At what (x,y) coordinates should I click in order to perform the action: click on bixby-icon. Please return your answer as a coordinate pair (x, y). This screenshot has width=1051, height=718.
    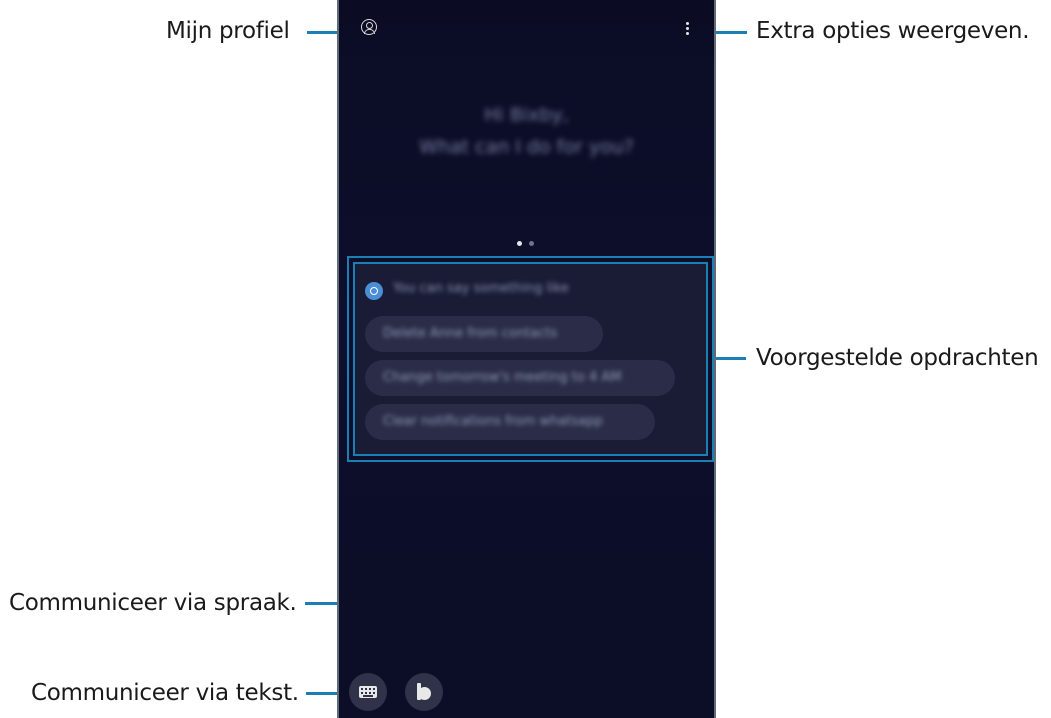
    Looking at the image, I should click on (424, 691).